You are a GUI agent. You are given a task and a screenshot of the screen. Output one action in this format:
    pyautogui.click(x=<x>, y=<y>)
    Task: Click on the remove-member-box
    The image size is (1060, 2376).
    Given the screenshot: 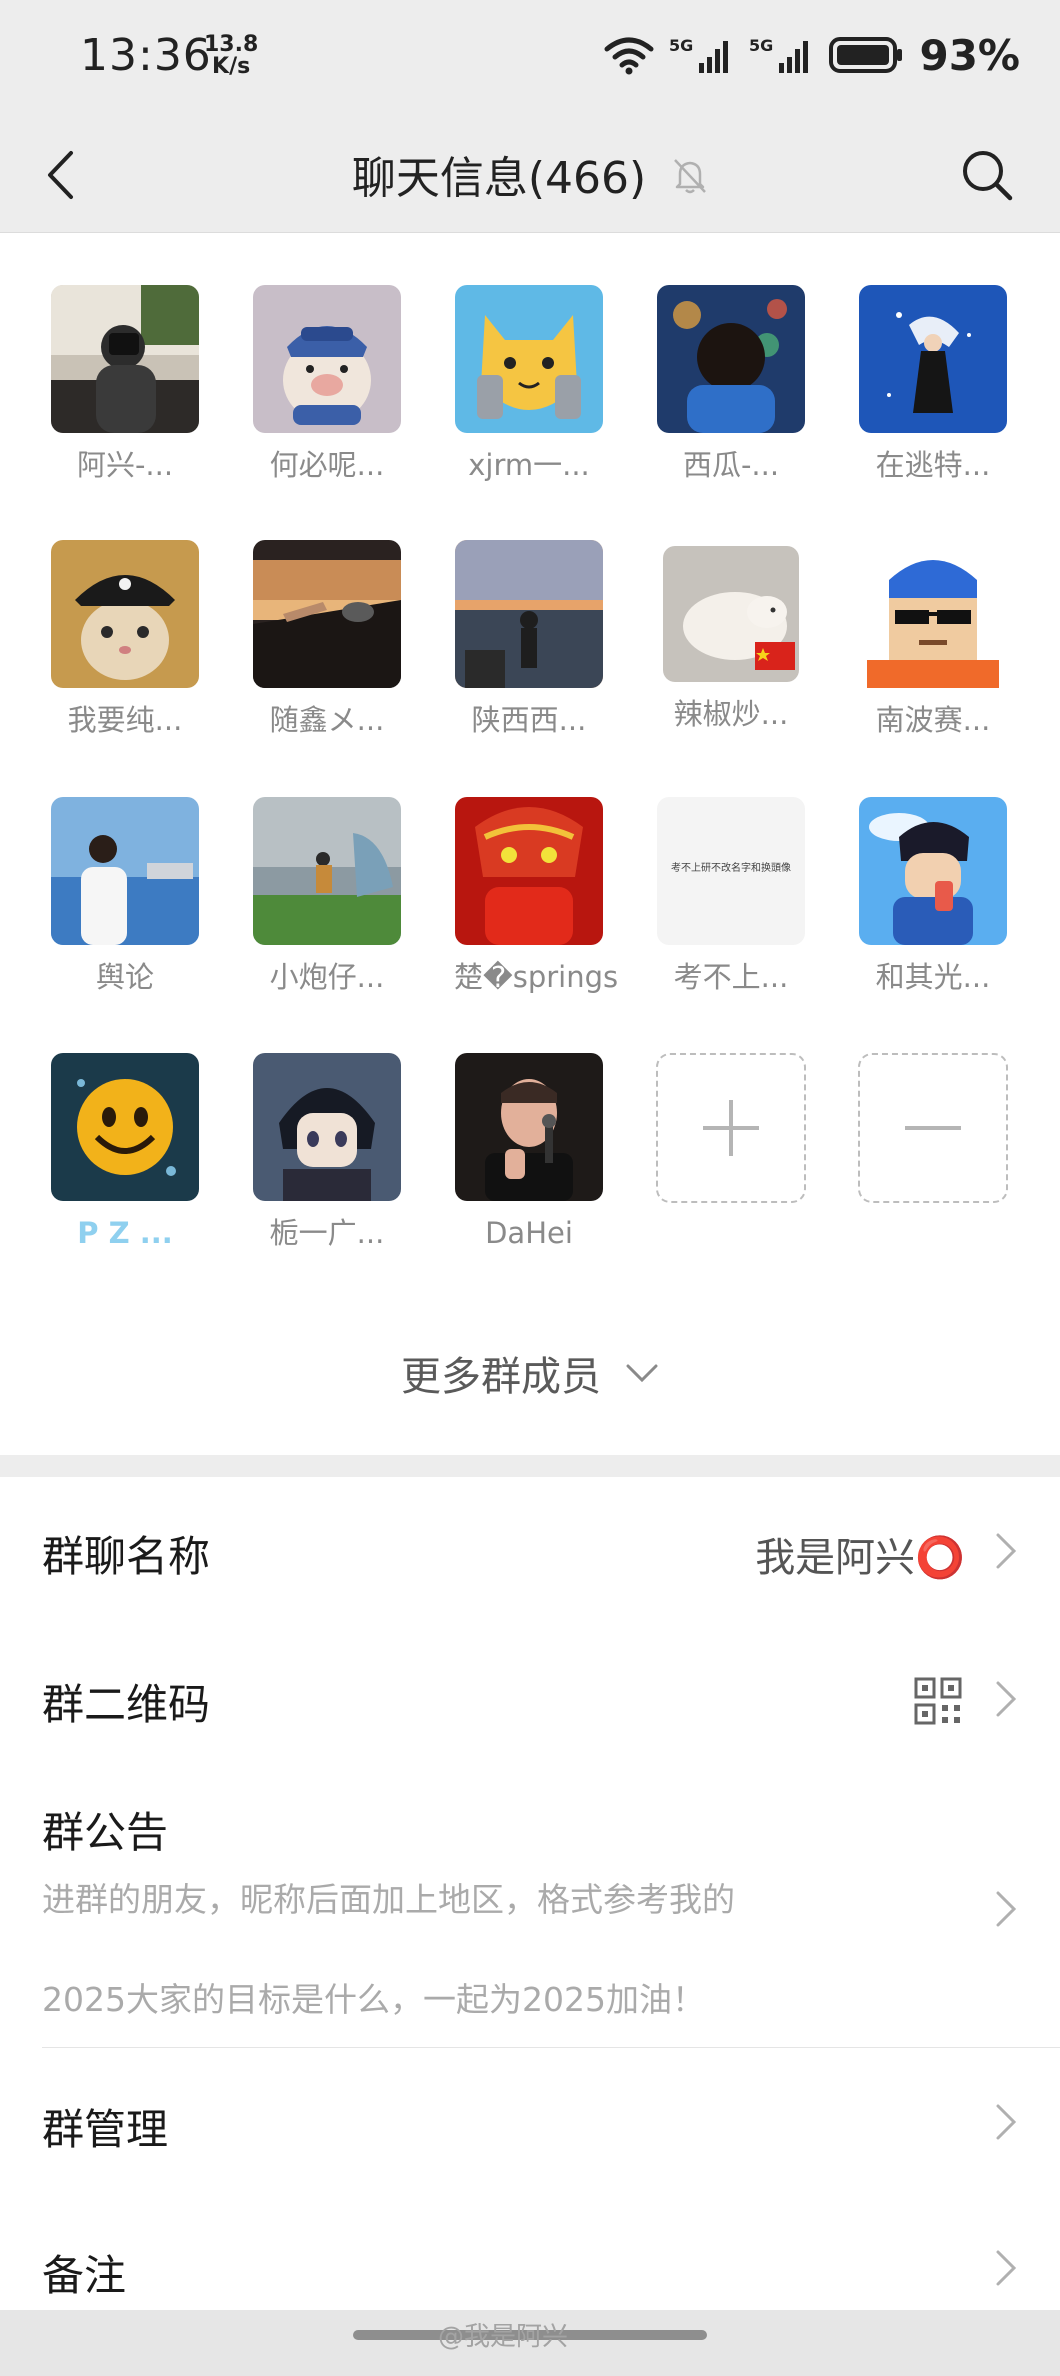 What is the action you would take?
    pyautogui.click(x=933, y=1128)
    